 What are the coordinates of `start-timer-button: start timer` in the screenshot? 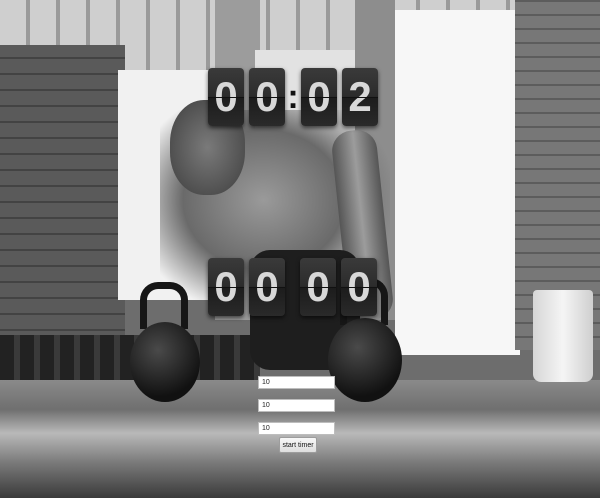 It's located at (298, 445).